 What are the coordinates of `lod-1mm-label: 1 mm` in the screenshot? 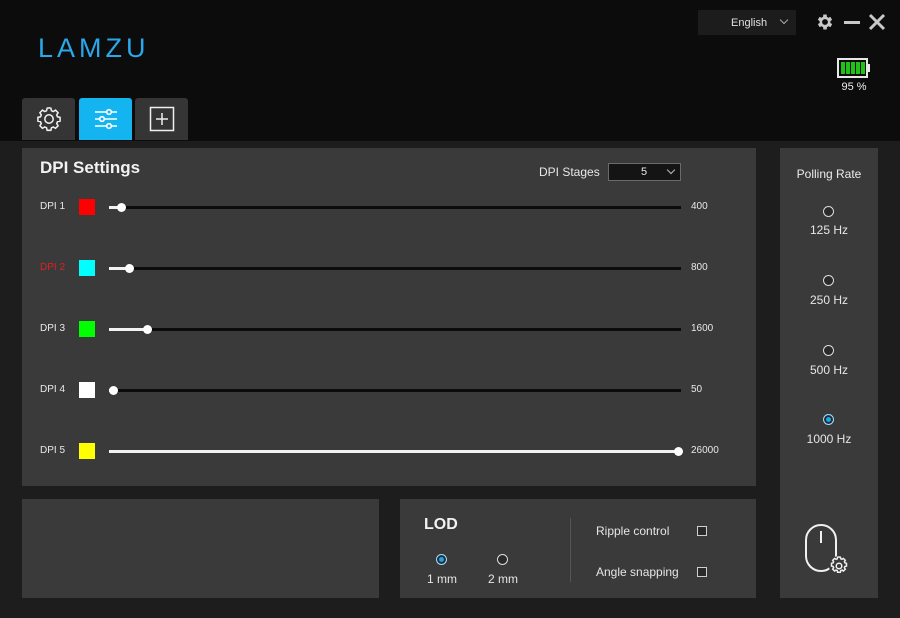 It's located at (442, 579).